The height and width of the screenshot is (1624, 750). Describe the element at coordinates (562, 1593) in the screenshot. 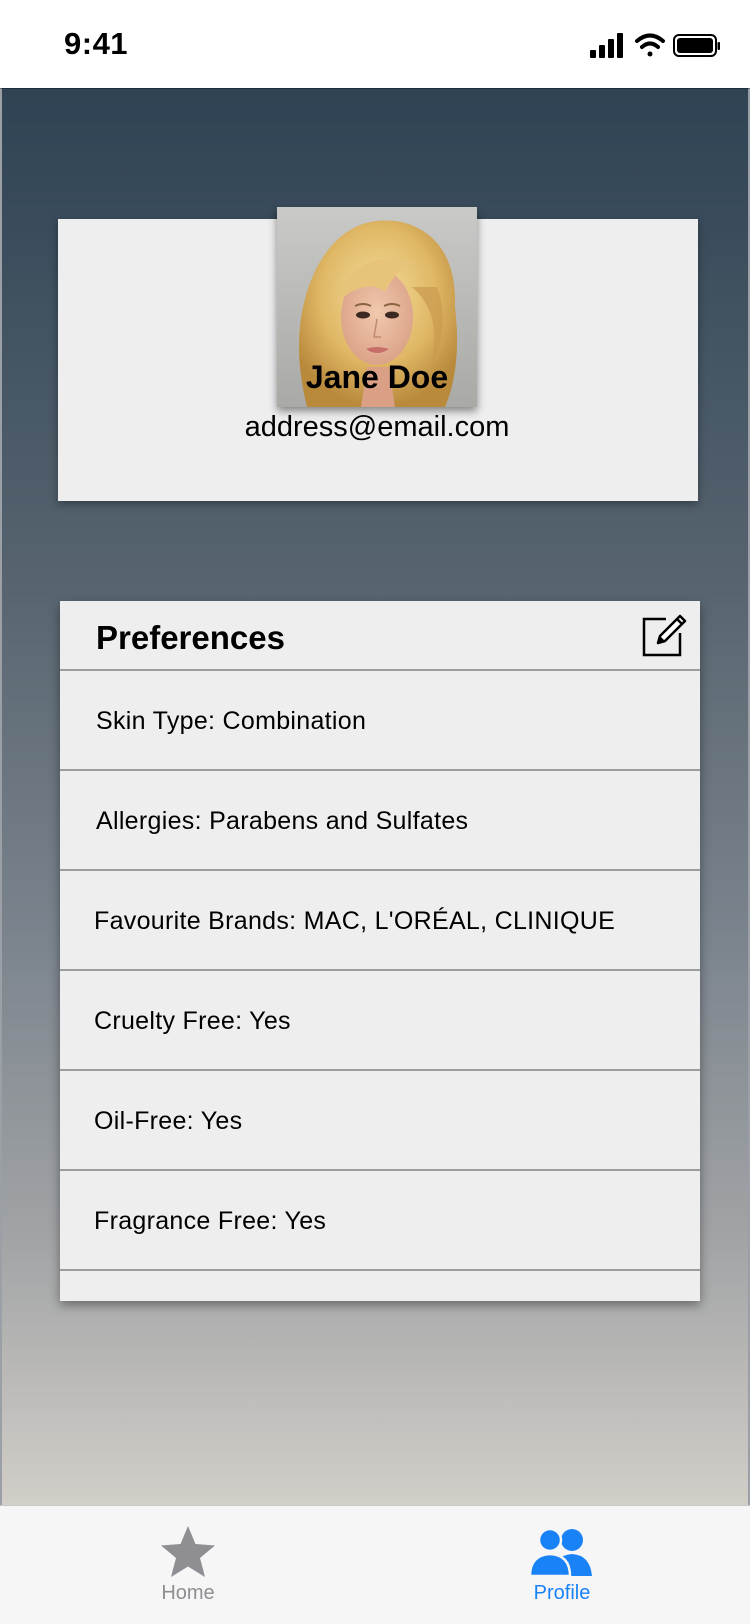

I see `tab-profile-label: Profile` at that location.